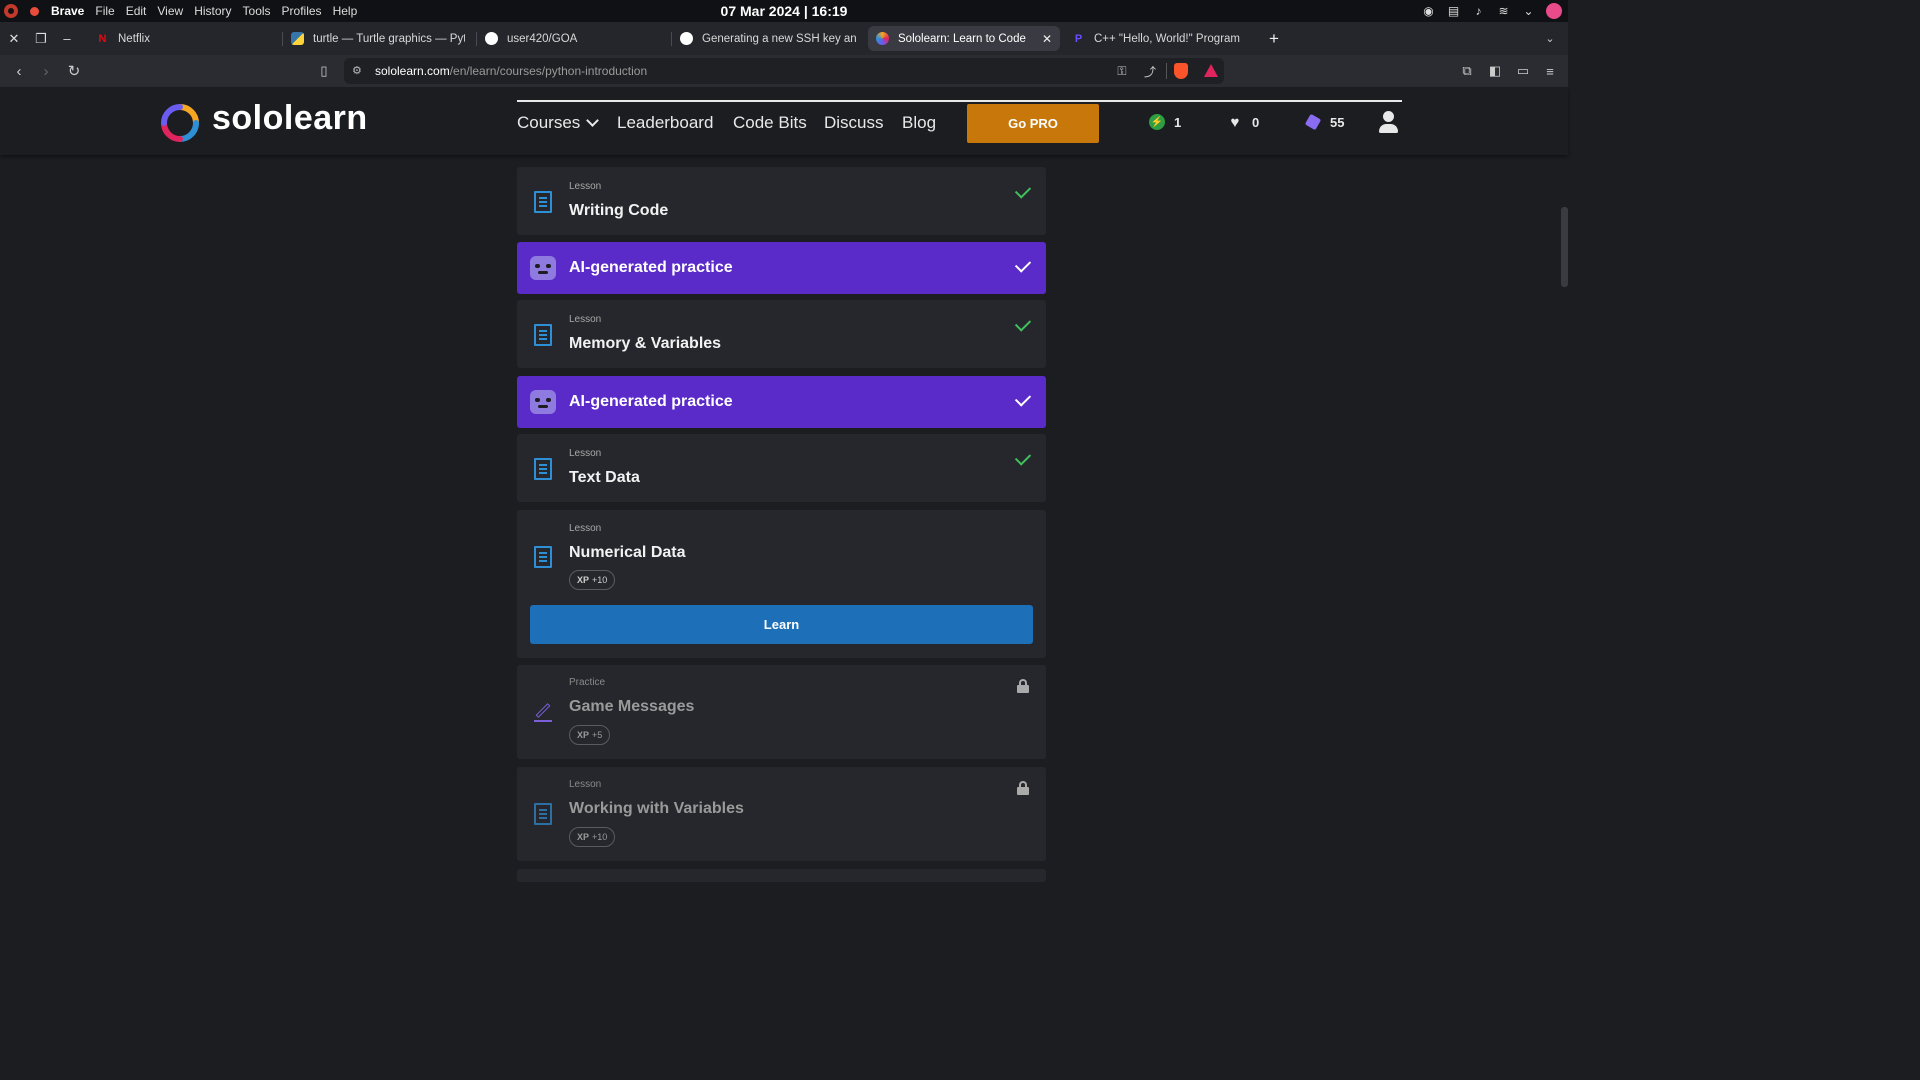  I want to click on nav-discuss: Discuss, so click(854, 123).